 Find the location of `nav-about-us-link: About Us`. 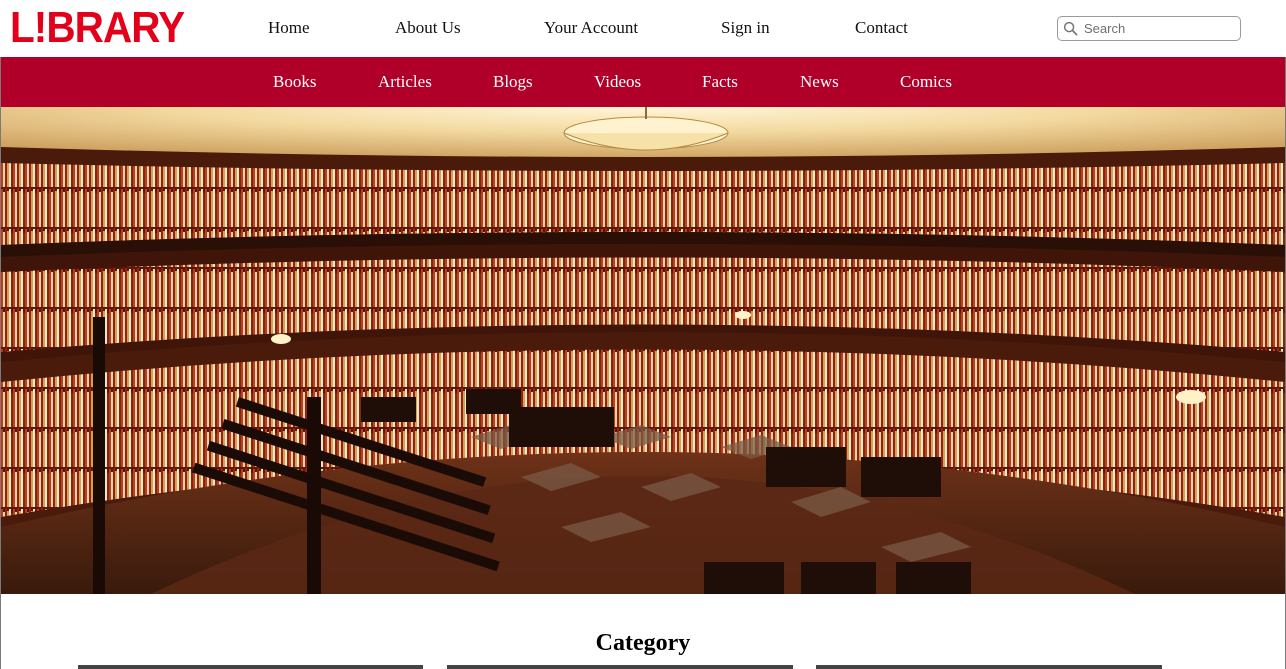

nav-about-us-link: About Us is located at coordinates (428, 28).